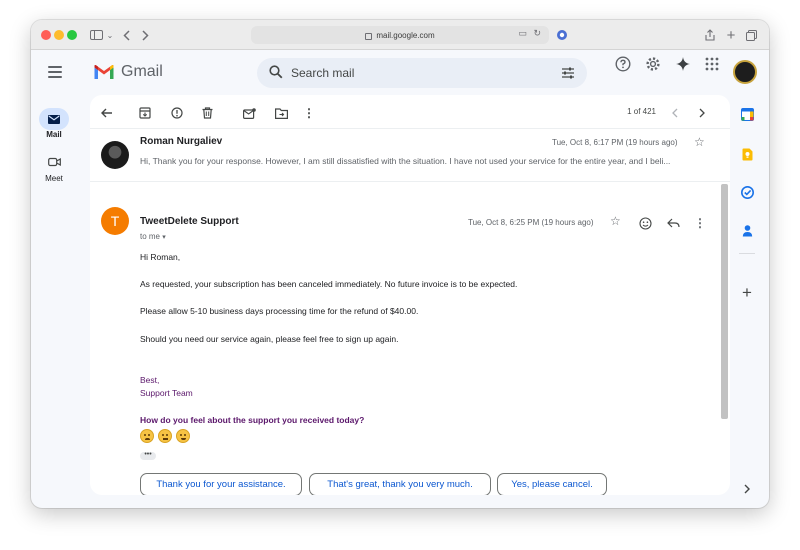 This screenshot has height=550, width=800. I want to click on tab-overview-icon, so click(751, 35).